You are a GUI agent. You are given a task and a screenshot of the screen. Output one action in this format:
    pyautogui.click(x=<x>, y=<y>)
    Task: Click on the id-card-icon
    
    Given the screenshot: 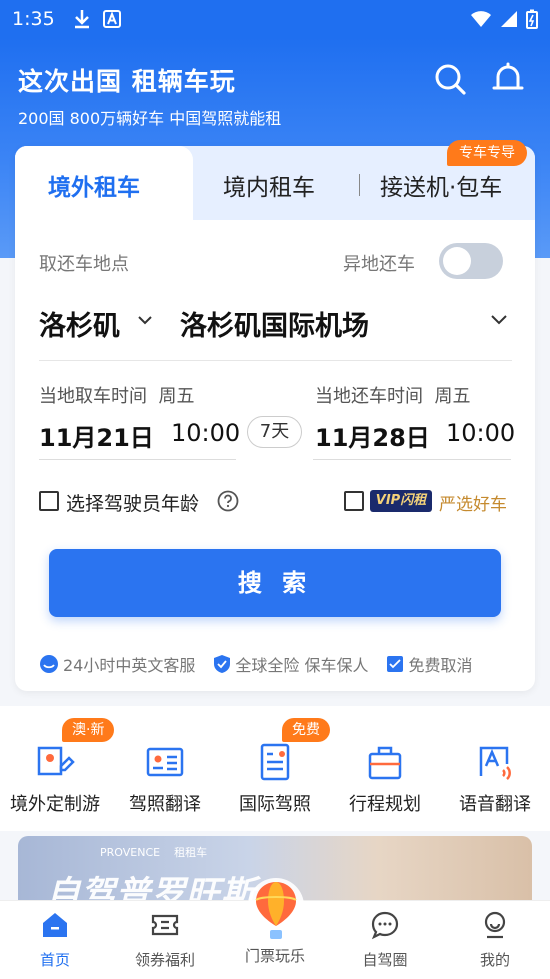 What is the action you would take?
    pyautogui.click(x=165, y=762)
    